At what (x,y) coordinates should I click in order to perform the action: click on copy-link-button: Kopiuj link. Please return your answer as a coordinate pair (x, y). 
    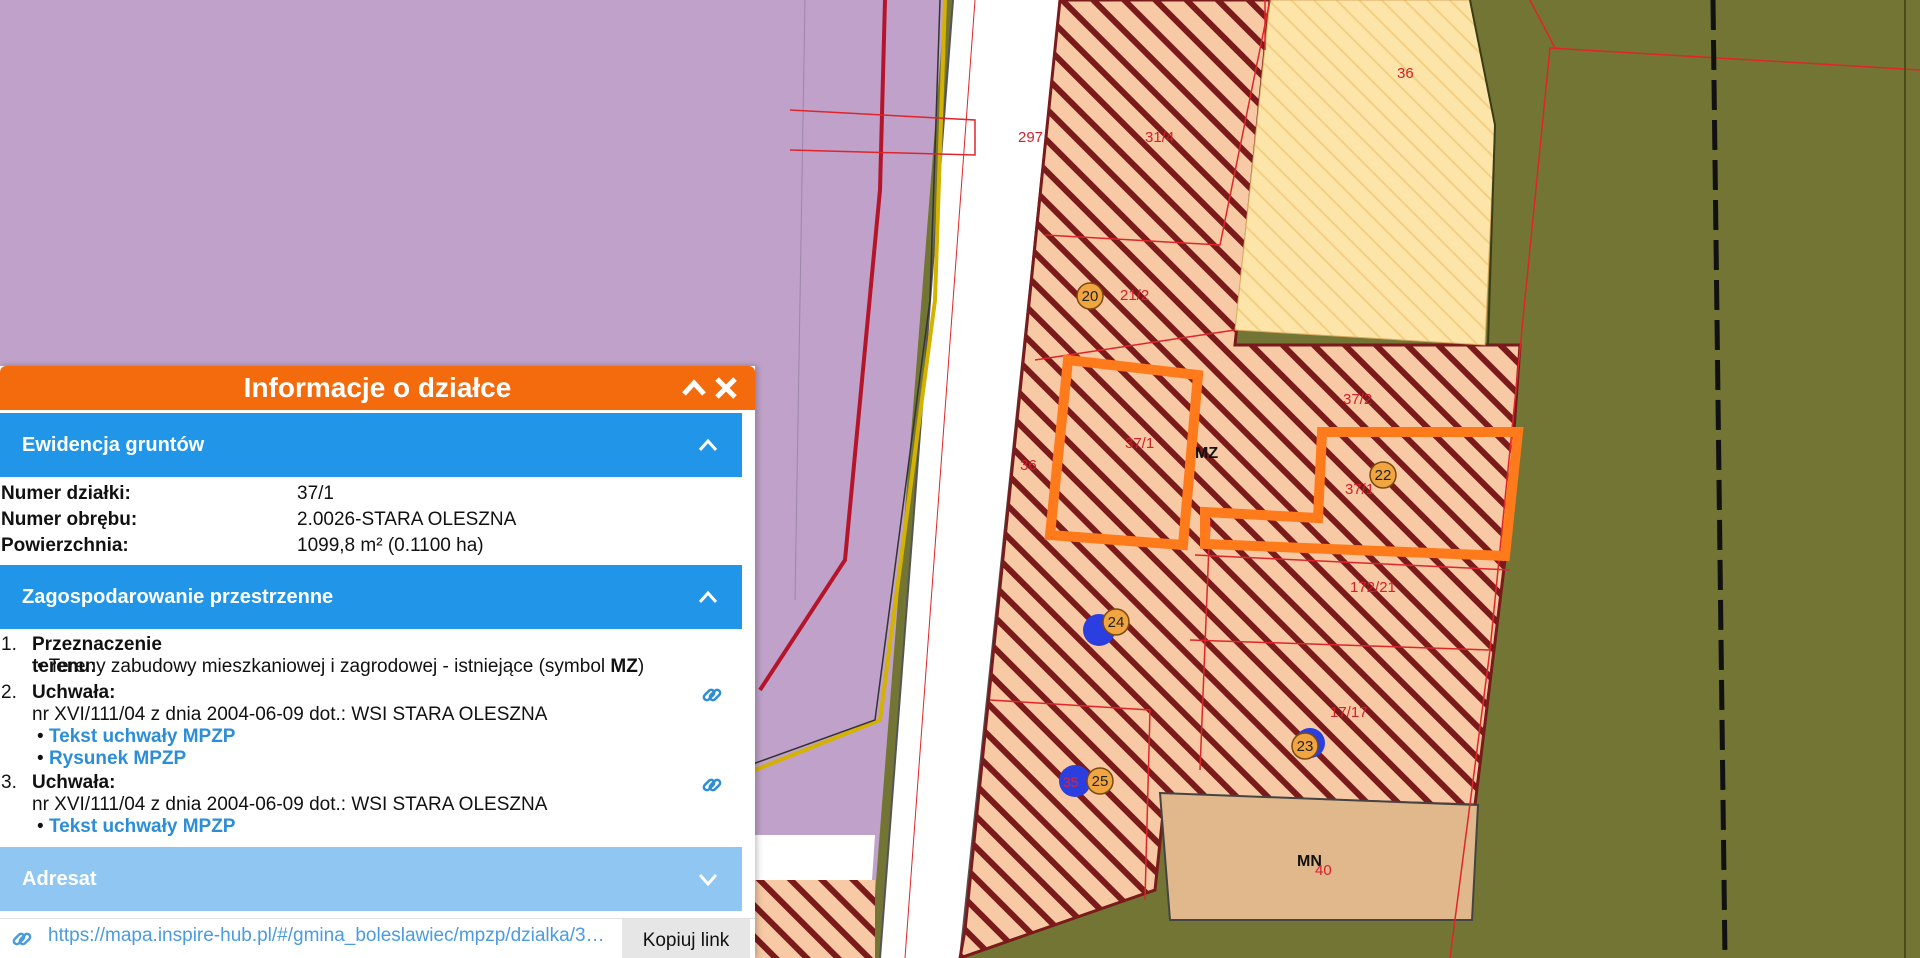
    Looking at the image, I should click on (686, 938).